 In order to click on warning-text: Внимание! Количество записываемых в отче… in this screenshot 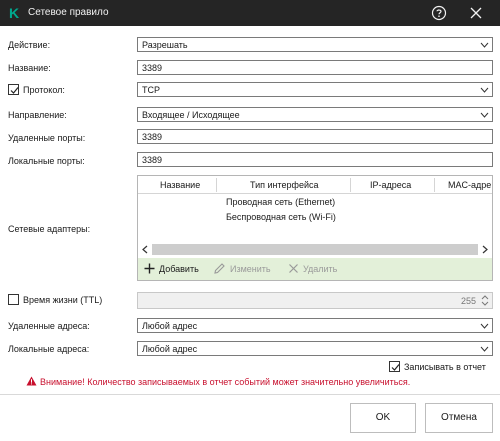, I will do `click(225, 382)`.